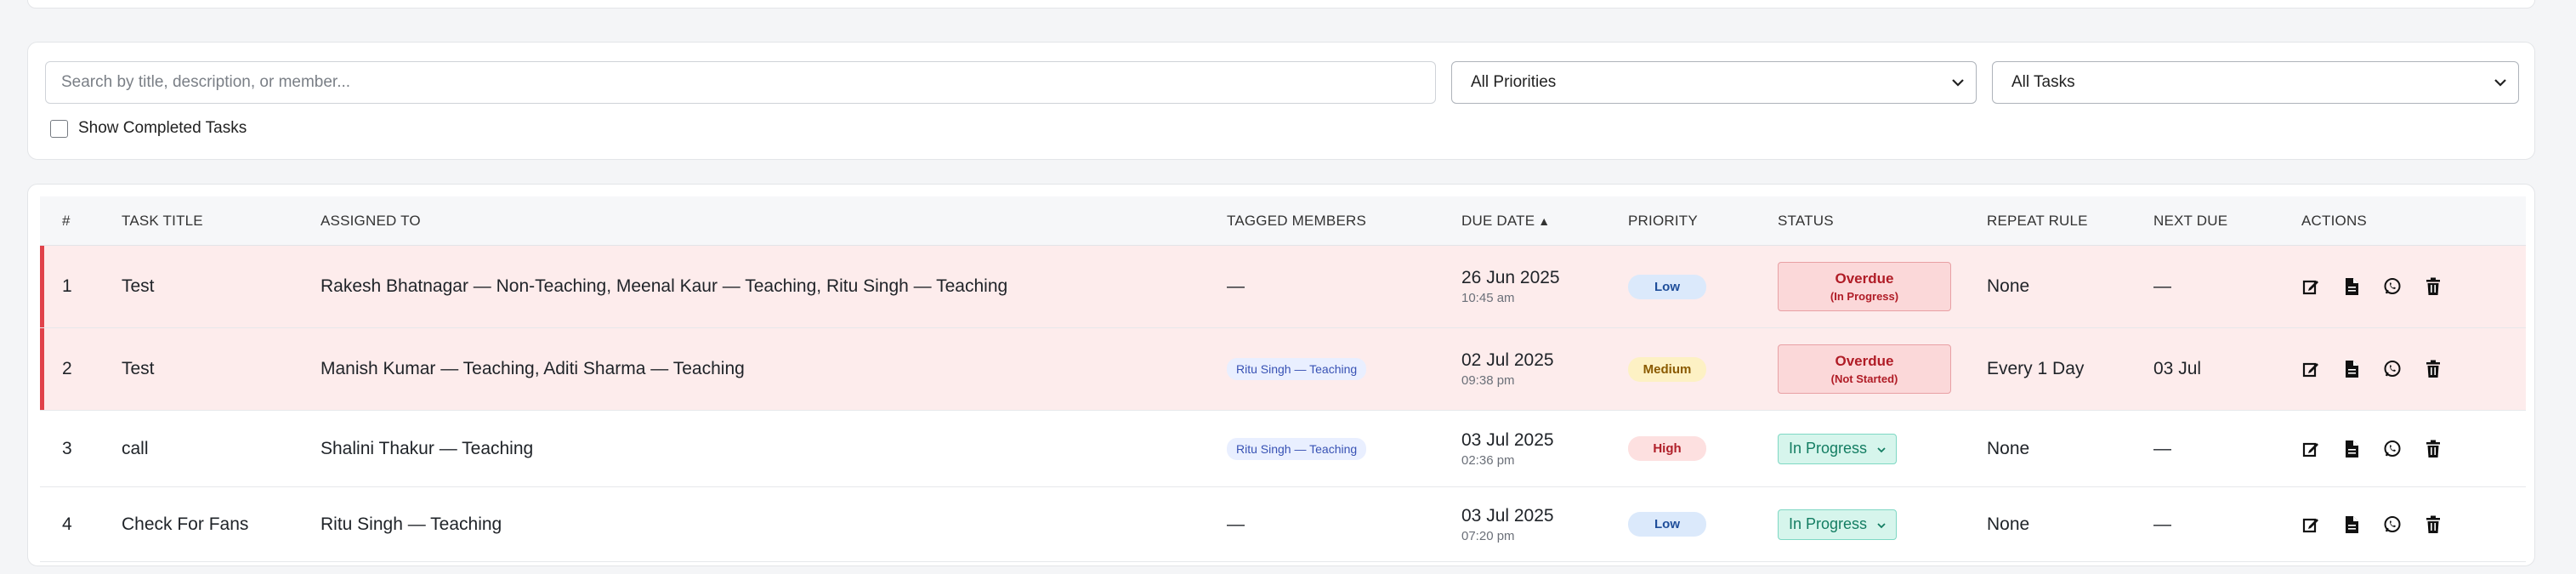 This screenshot has height=574, width=2576. I want to click on top-card-remnant, so click(1281, 4).